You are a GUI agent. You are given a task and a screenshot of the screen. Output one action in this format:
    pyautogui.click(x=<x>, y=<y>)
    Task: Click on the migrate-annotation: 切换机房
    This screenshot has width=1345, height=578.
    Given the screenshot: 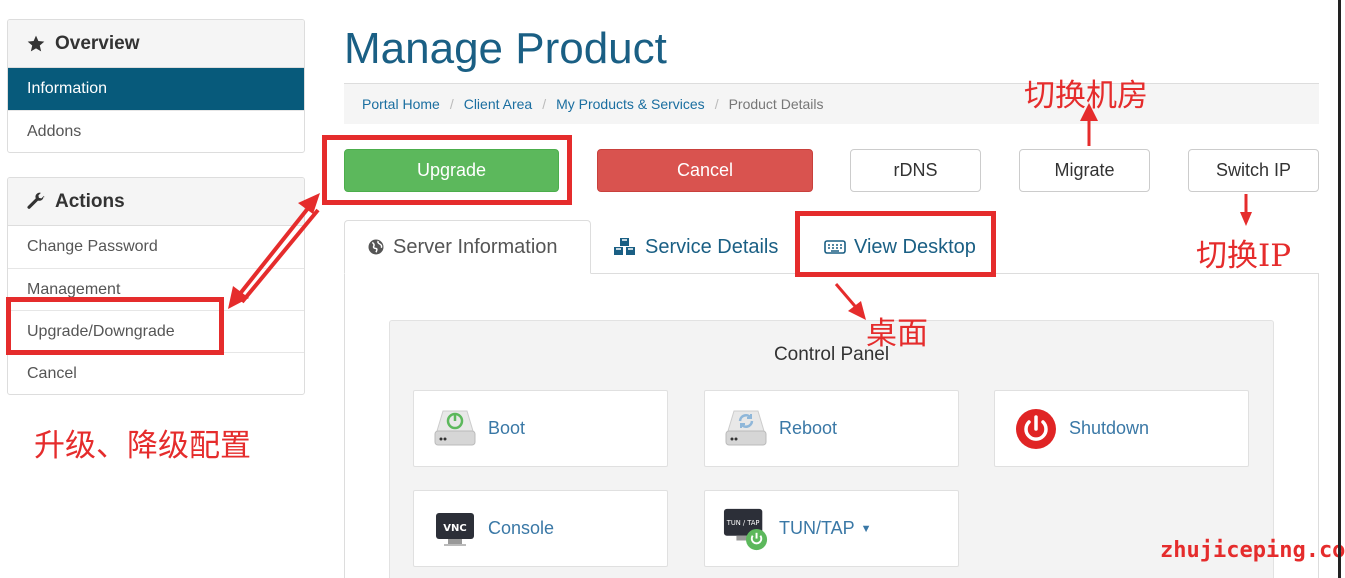 What is the action you would take?
    pyautogui.click(x=1086, y=96)
    